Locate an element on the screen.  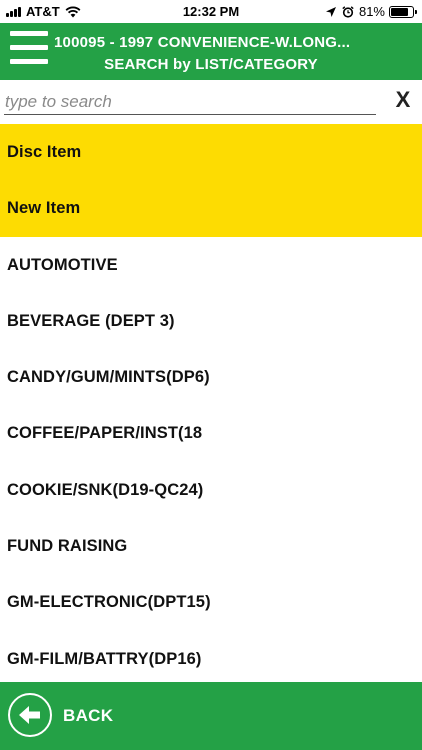
status-right: 81% is located at coordinates (371, 11).